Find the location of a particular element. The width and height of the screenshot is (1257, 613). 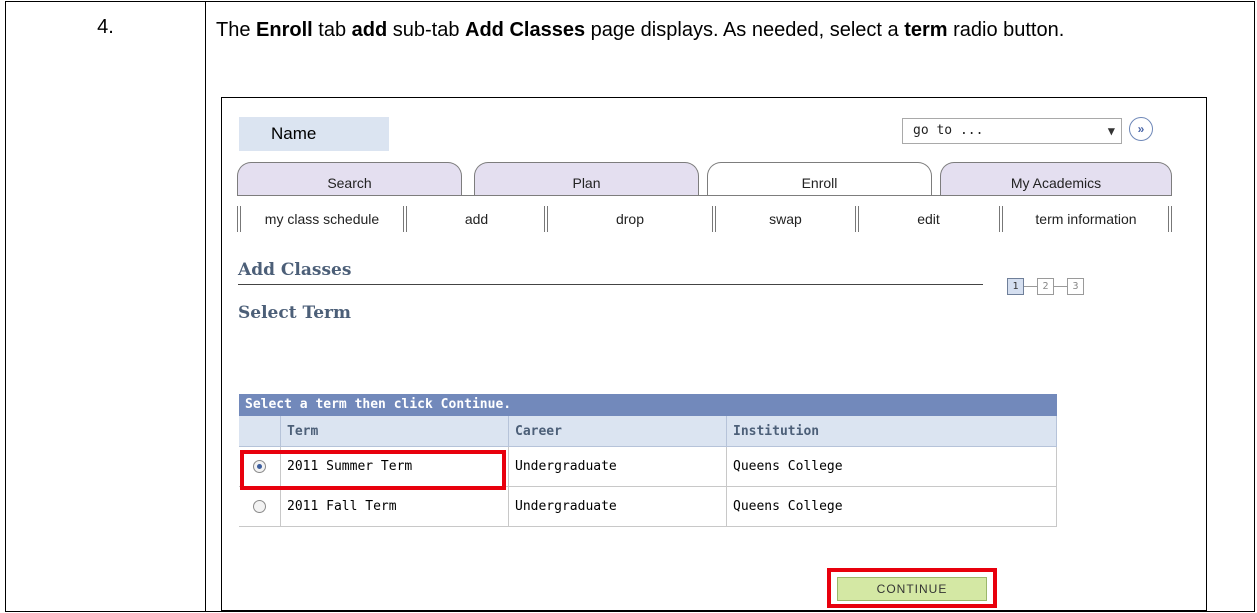

term-radio-fall is located at coordinates (259, 506).